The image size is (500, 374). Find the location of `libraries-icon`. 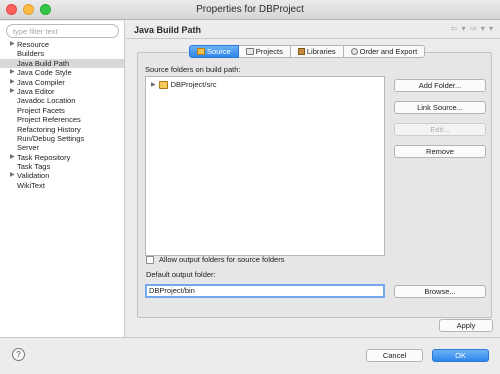

libraries-icon is located at coordinates (301, 51).